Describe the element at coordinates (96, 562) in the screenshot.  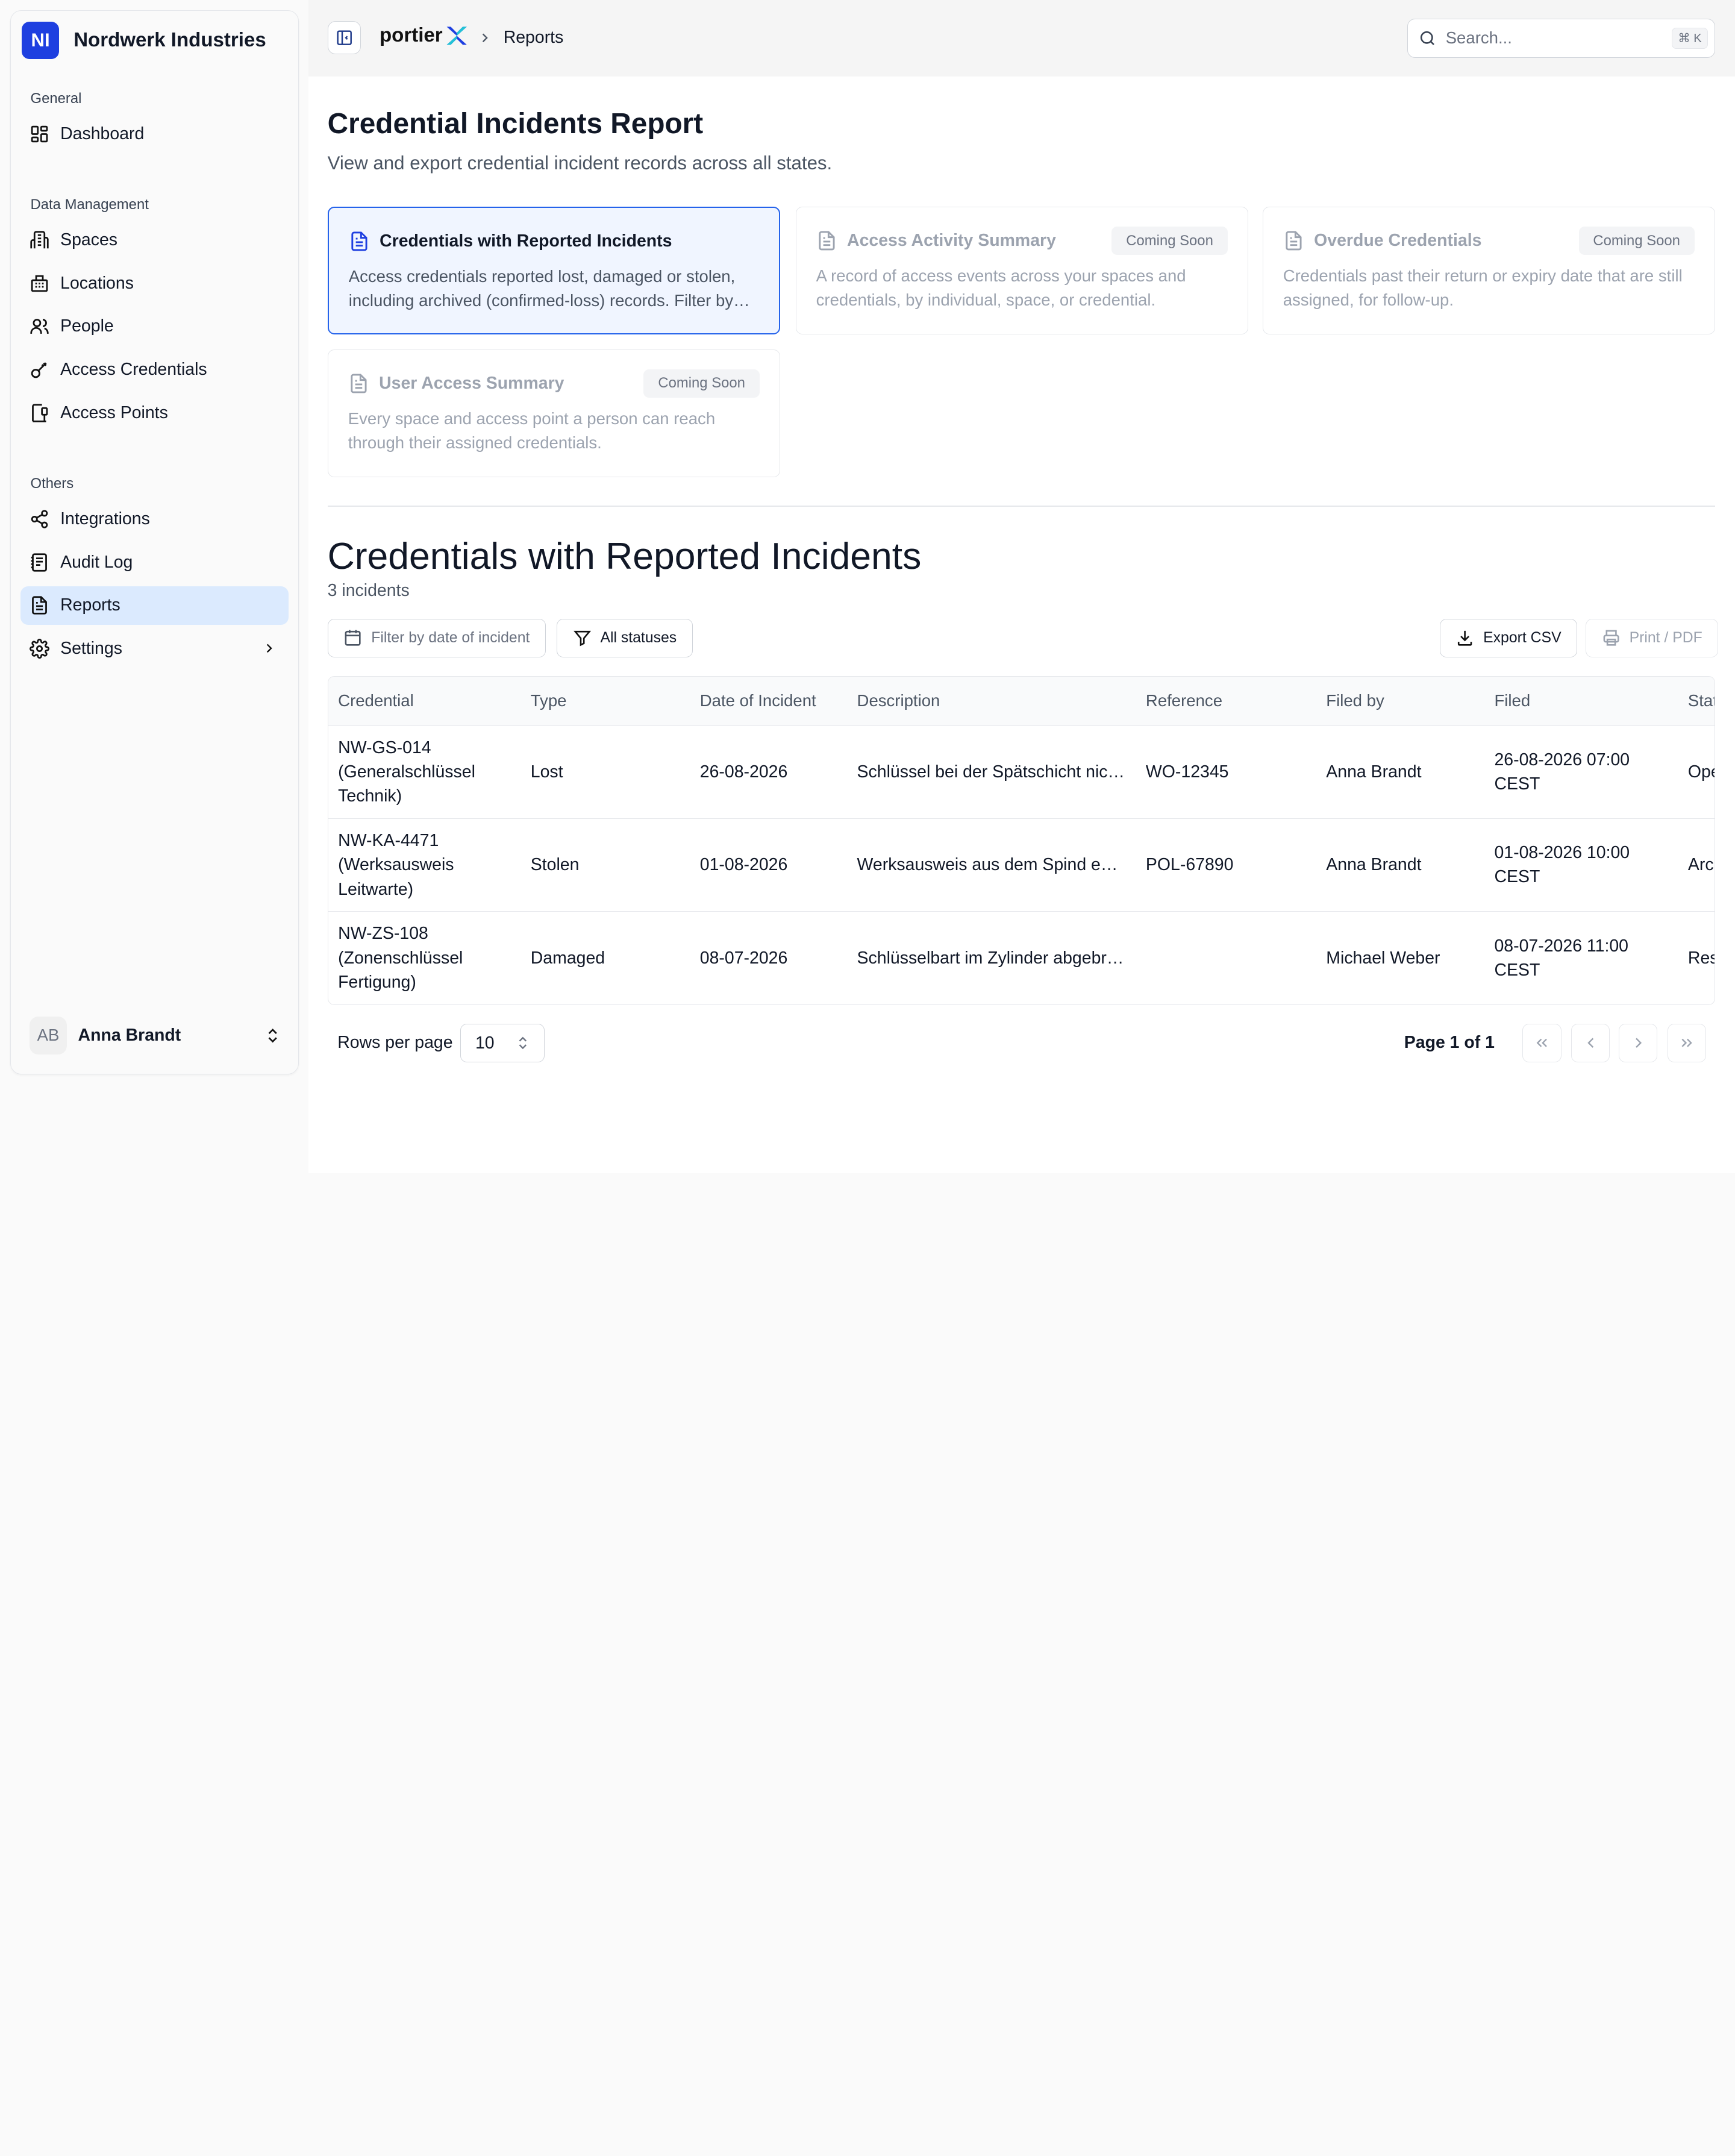
I see `sidebar-item-label: Audit Log` at that location.